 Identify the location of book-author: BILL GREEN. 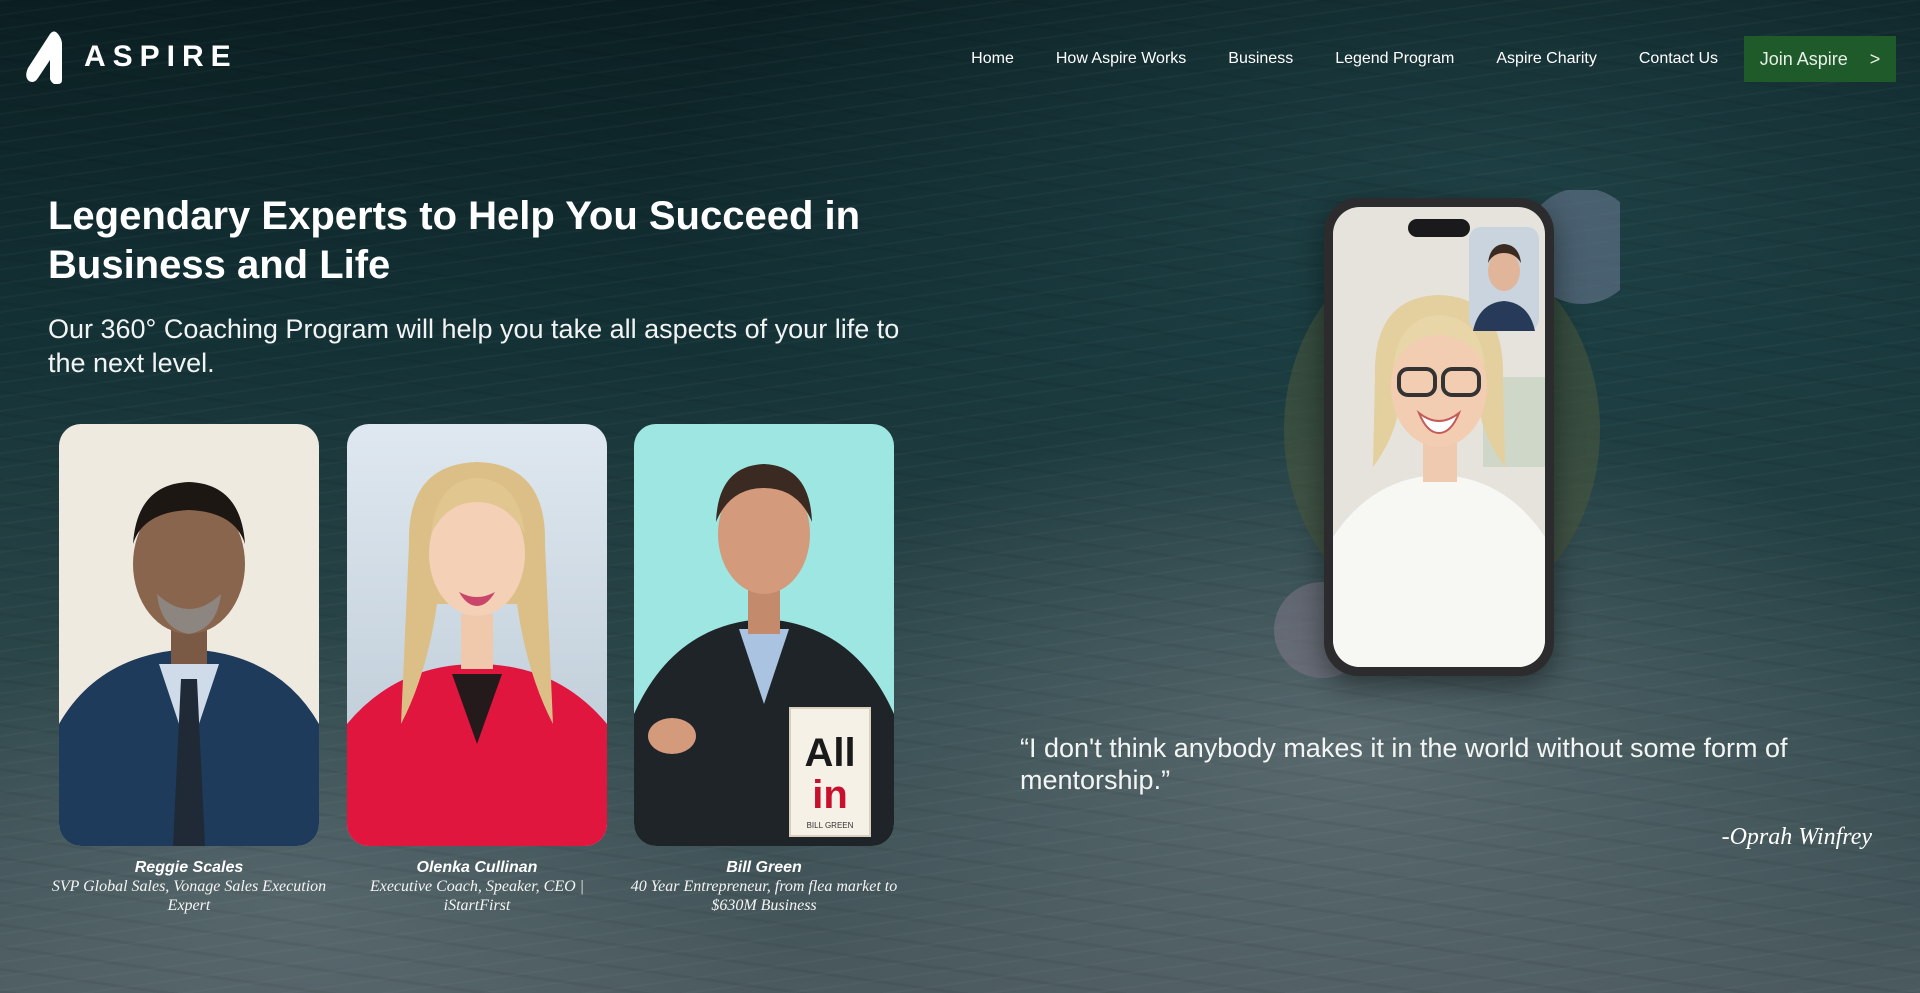
(830, 825).